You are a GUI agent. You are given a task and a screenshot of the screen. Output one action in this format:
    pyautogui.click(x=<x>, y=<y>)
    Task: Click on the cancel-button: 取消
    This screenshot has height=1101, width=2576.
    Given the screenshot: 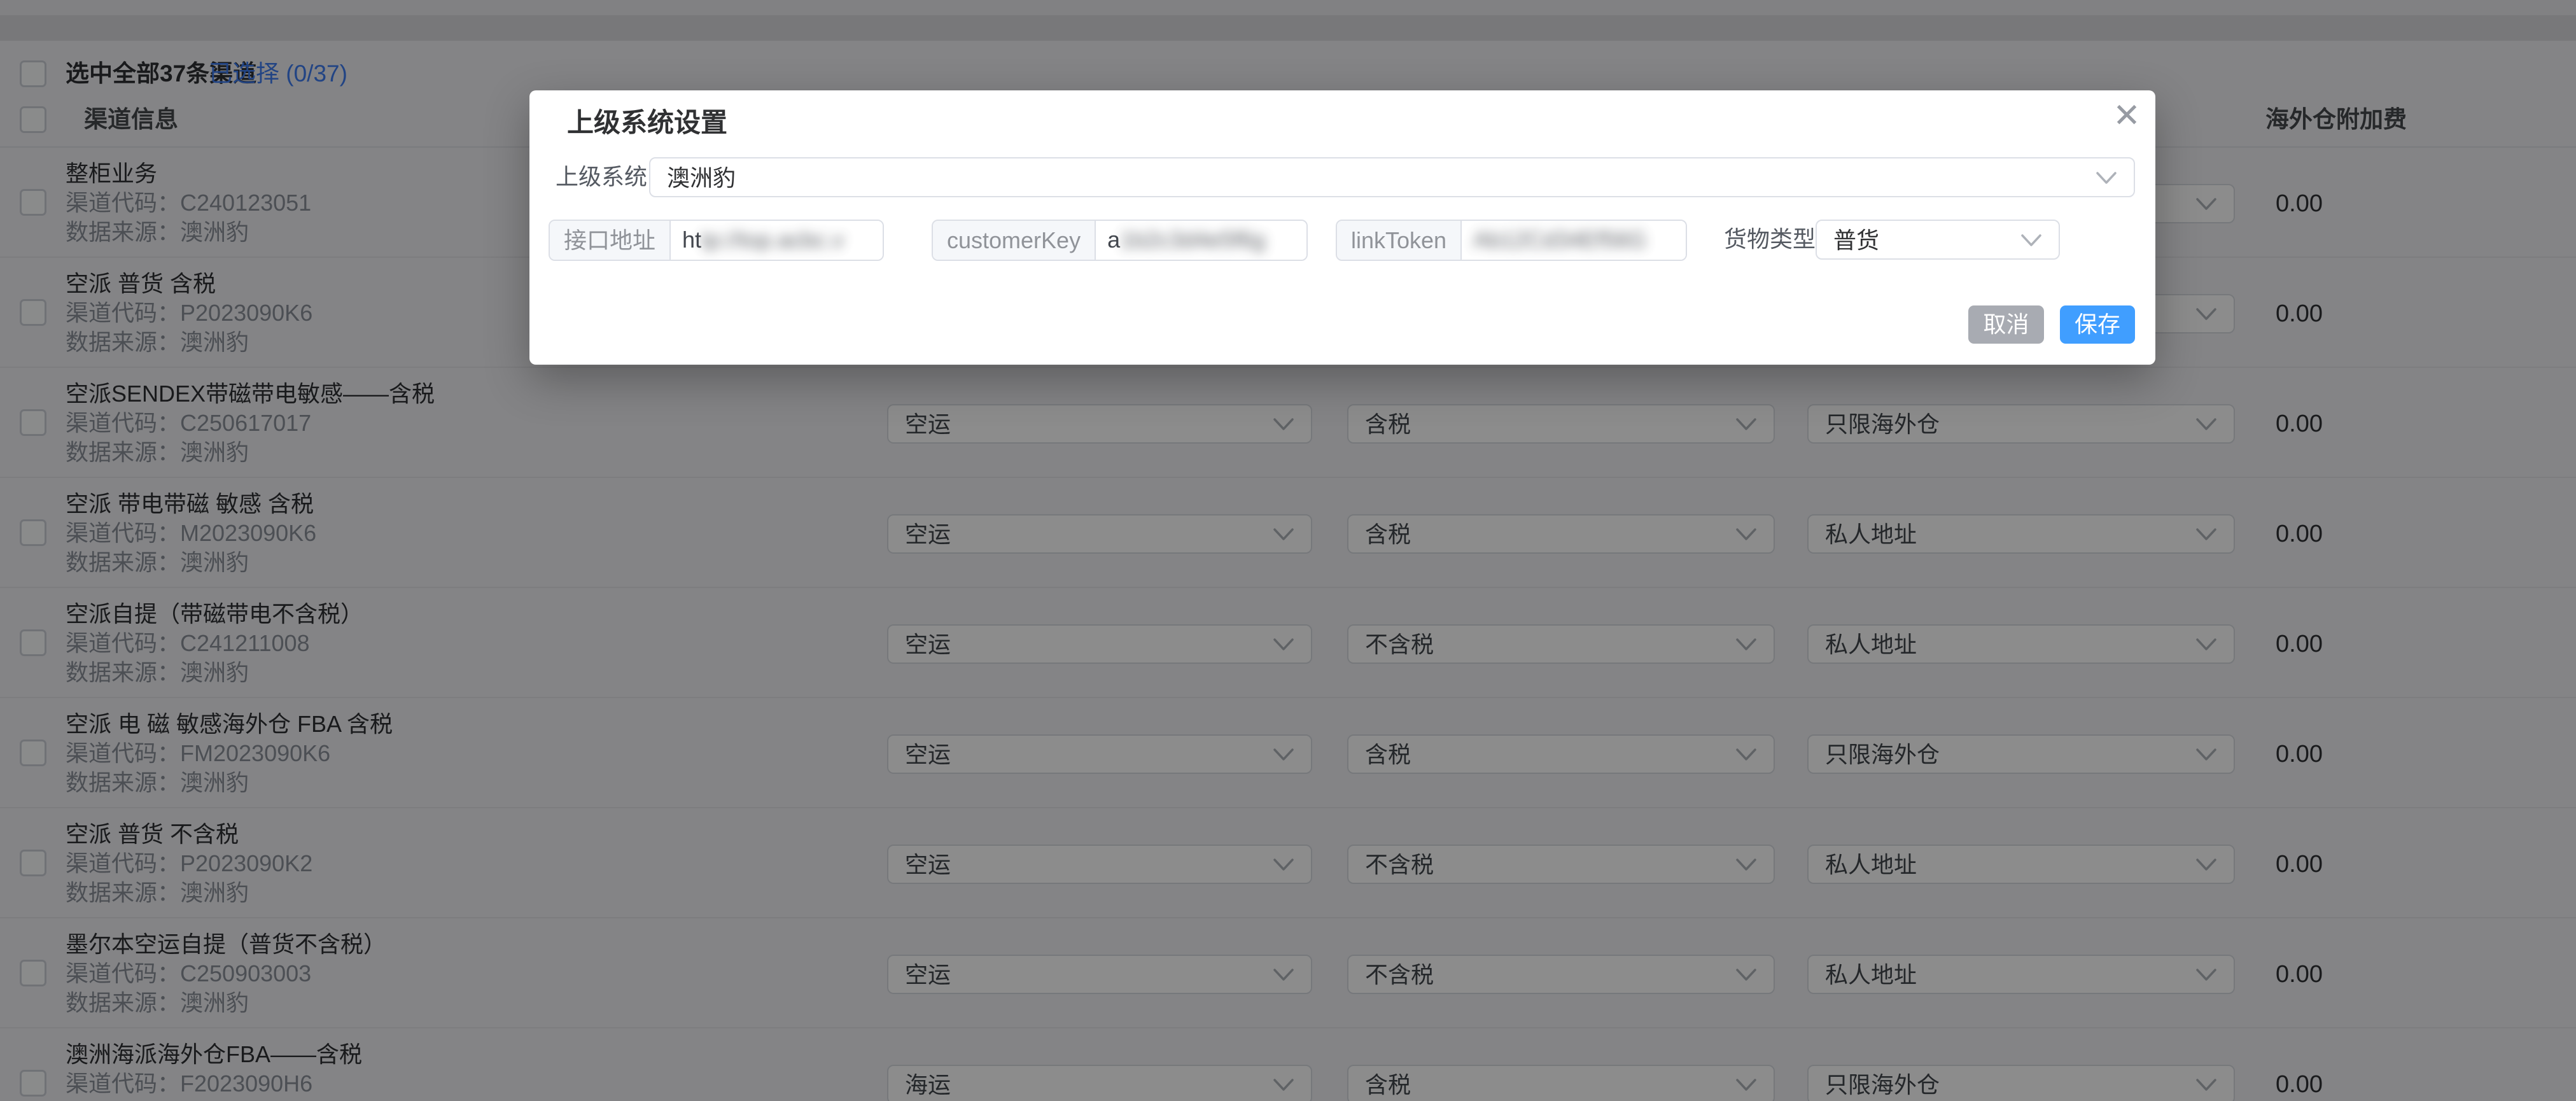 What is the action you would take?
    pyautogui.click(x=2006, y=325)
    